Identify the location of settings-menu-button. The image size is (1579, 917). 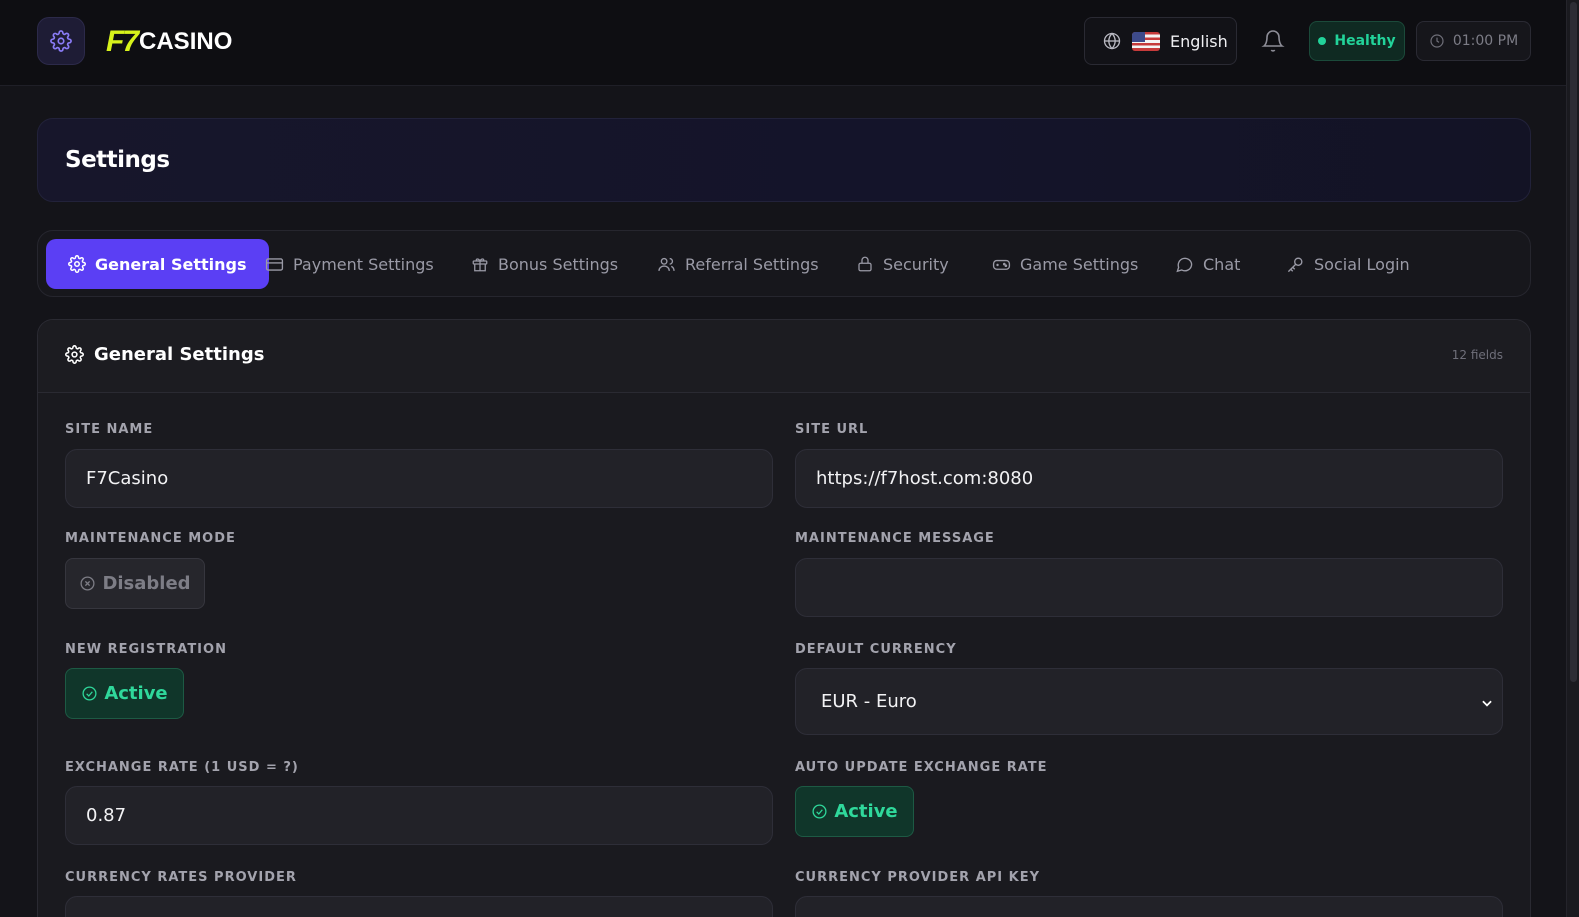
(61, 41).